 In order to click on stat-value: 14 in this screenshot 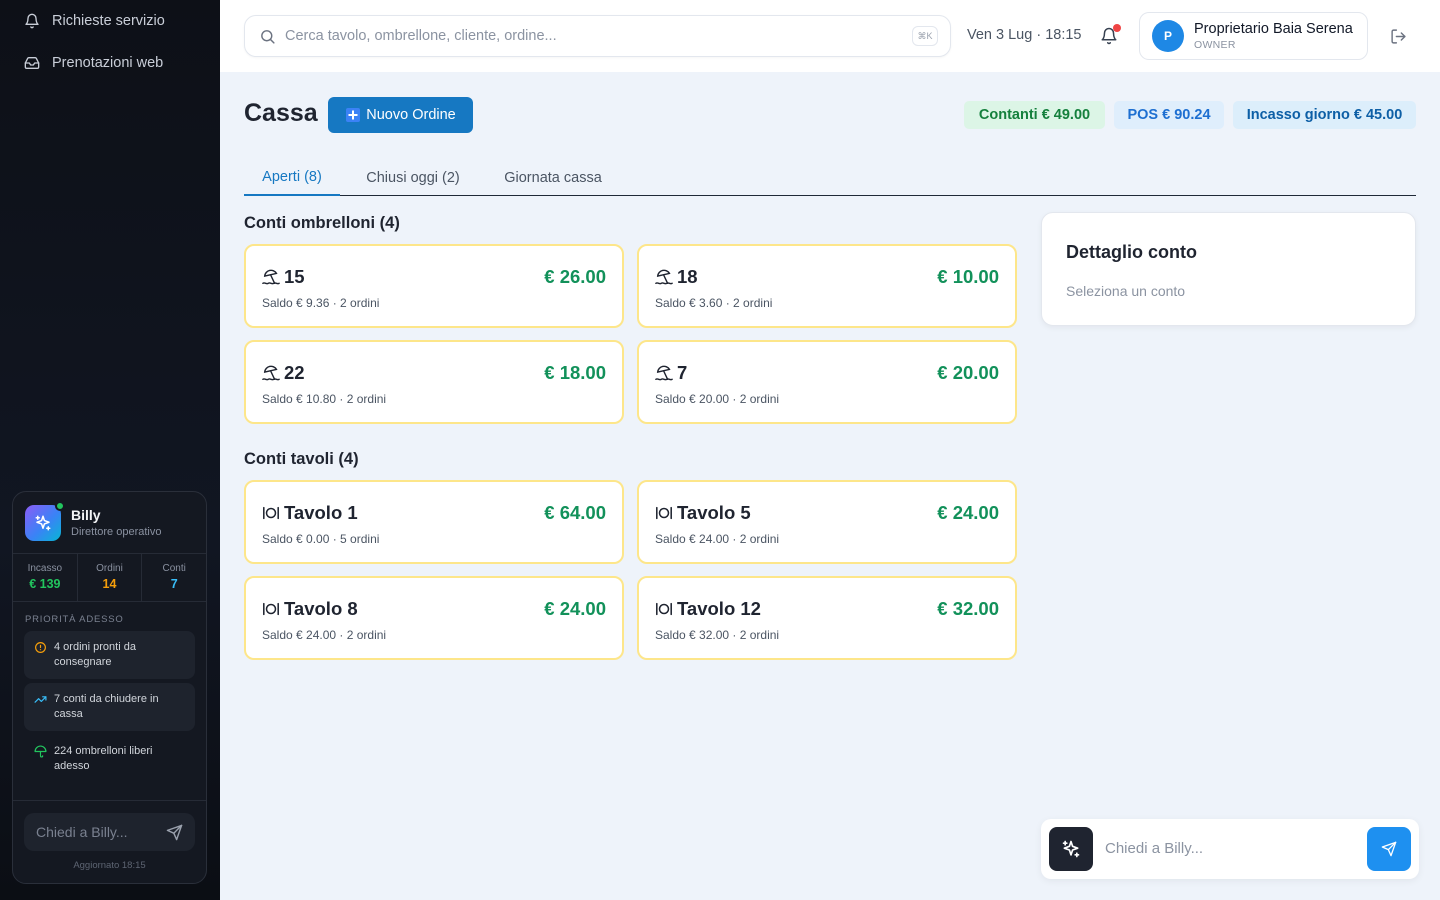, I will do `click(109, 584)`.